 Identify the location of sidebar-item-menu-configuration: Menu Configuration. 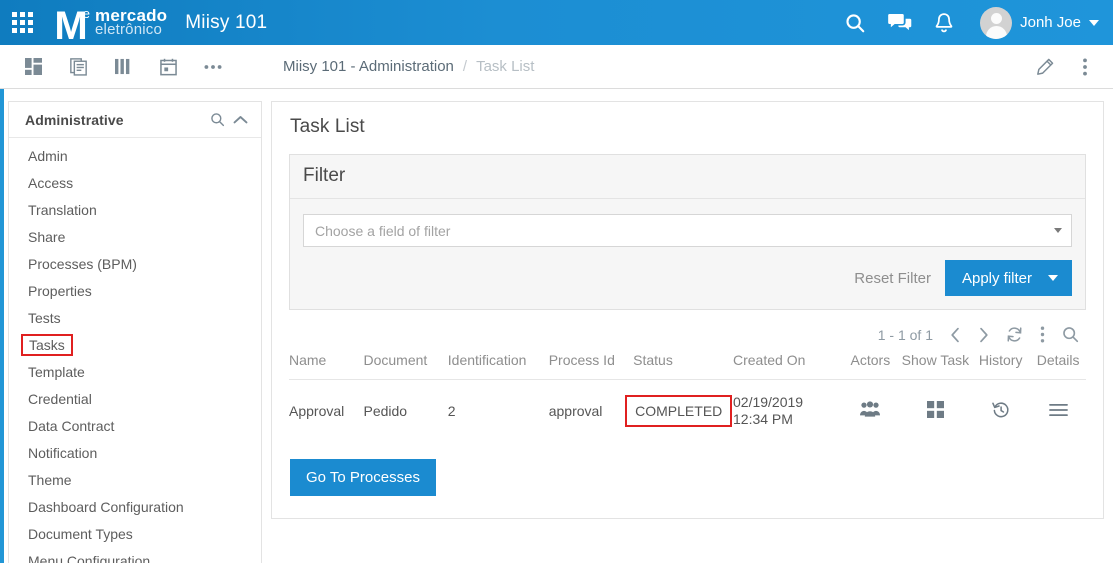
(135, 555).